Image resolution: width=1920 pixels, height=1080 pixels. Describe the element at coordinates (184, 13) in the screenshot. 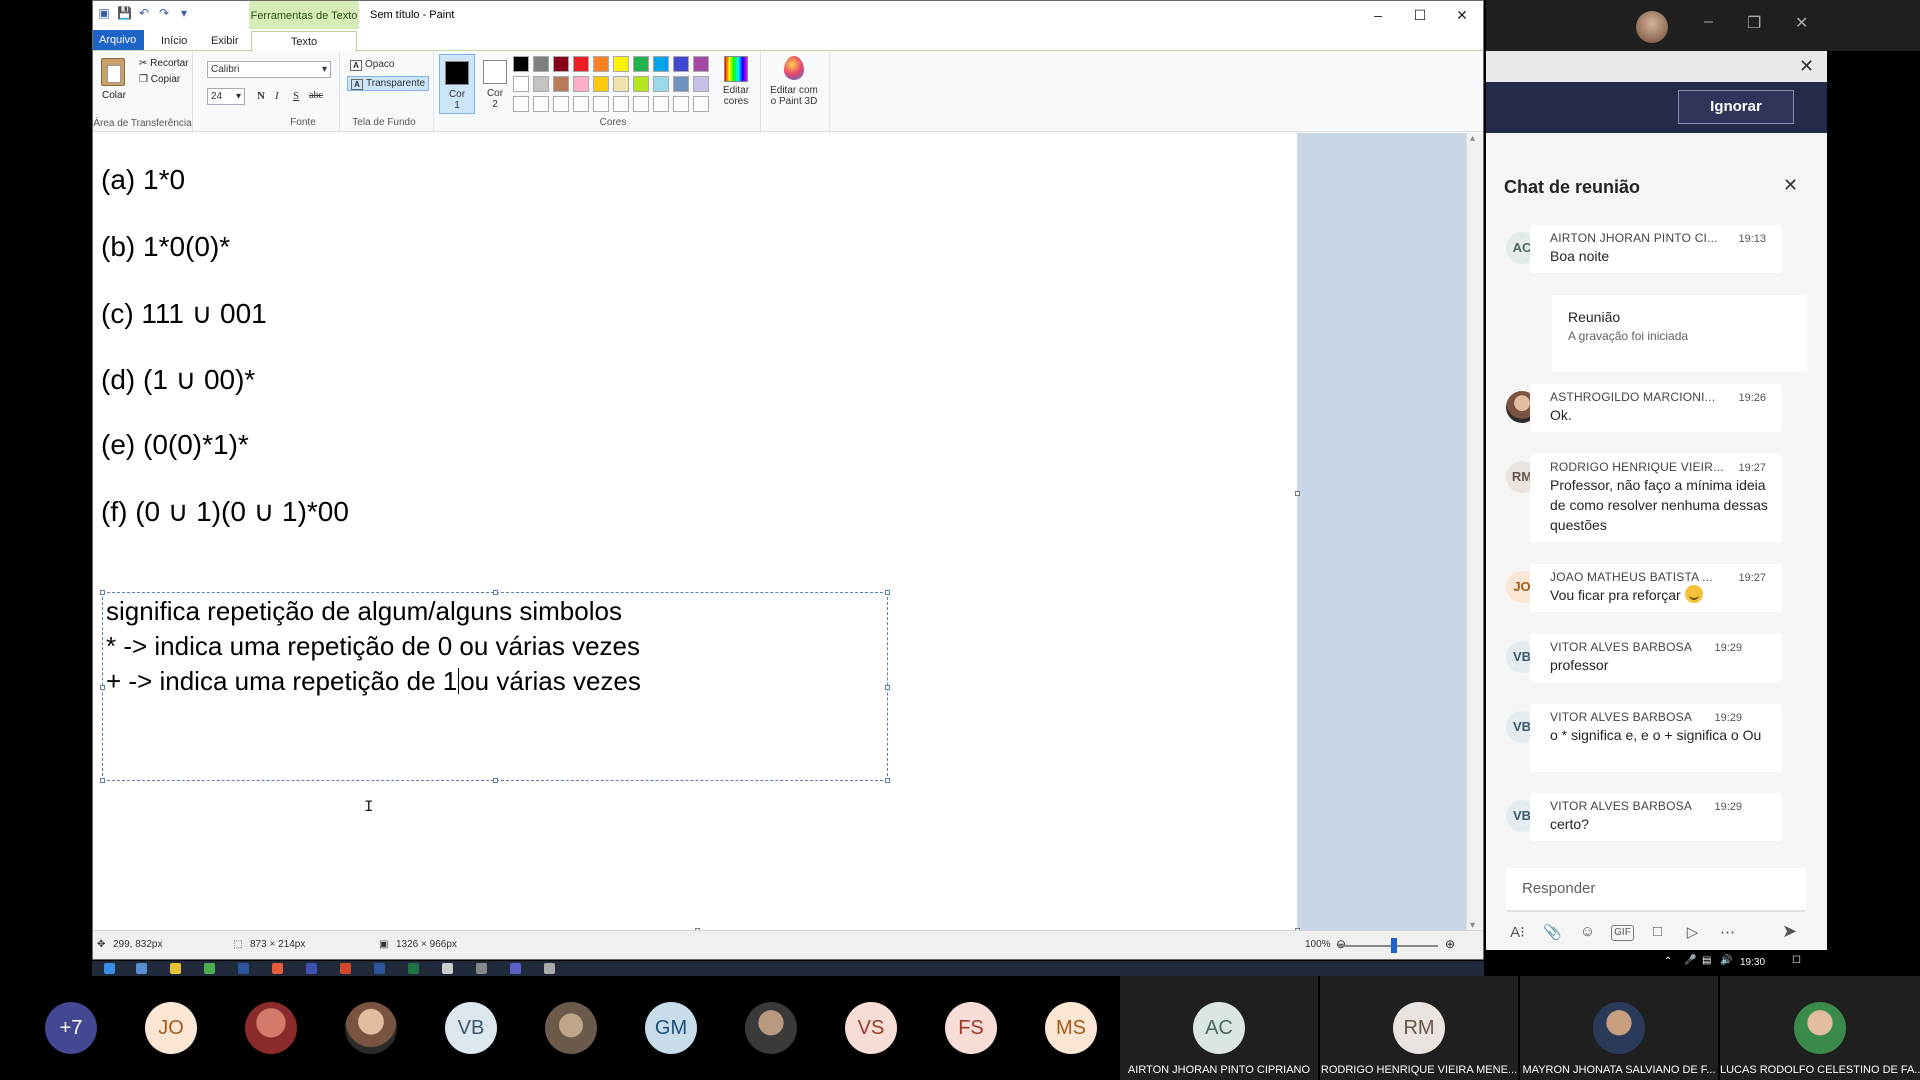

I see `customize-qat-icon: ▾` at that location.